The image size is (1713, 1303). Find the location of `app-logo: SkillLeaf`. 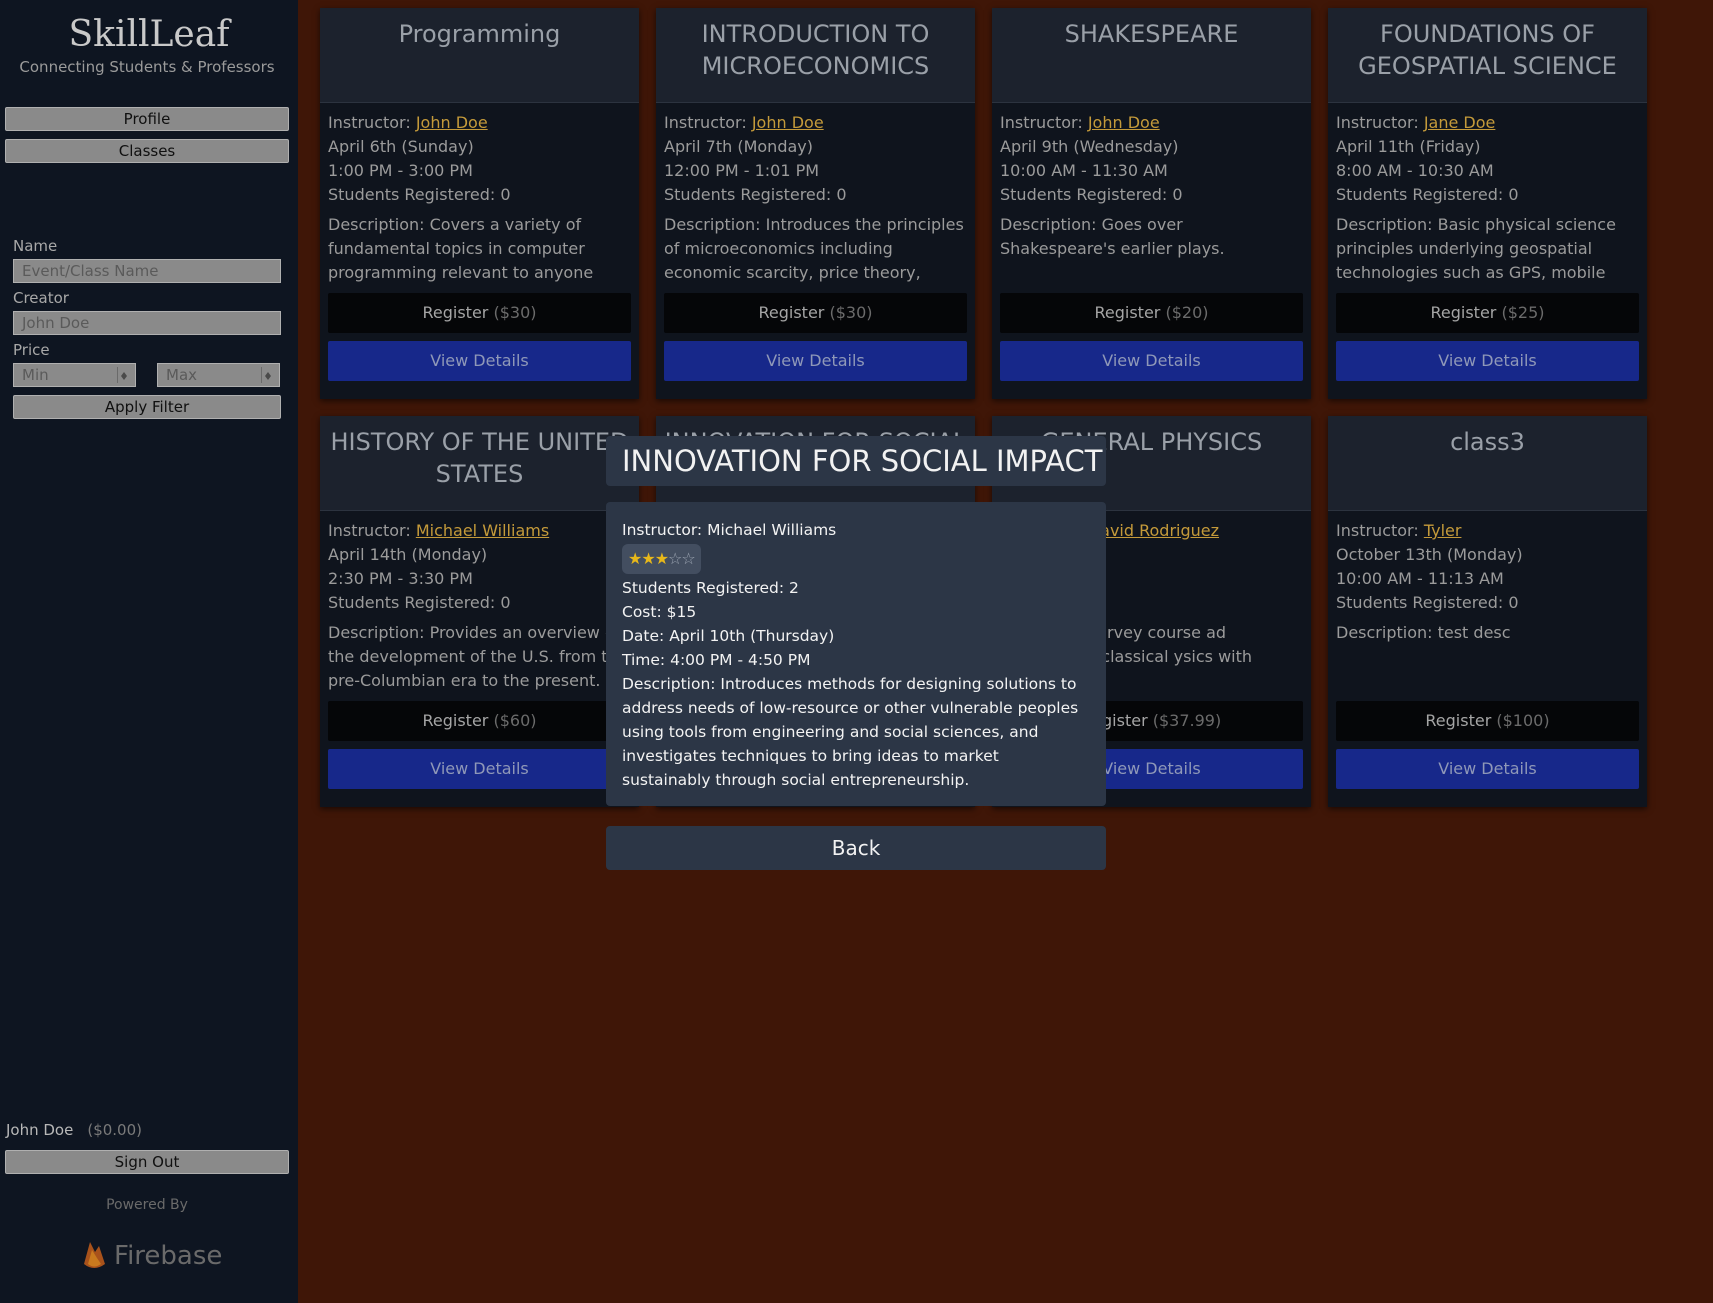

app-logo: SkillLeaf is located at coordinates (149, 34).